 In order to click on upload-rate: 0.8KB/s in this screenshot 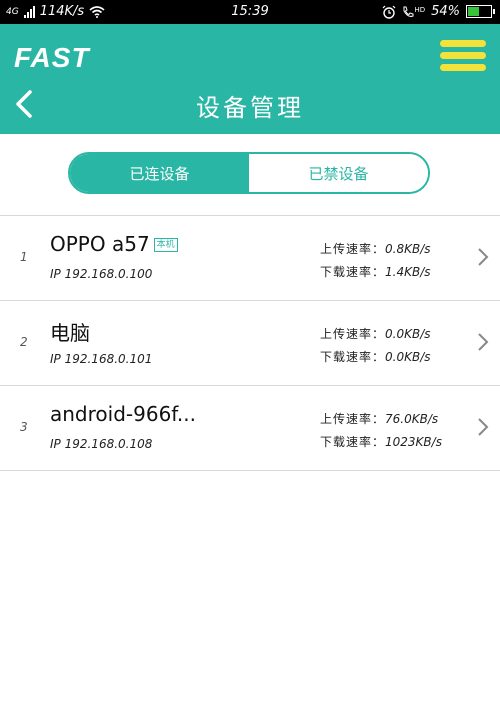, I will do `click(408, 249)`.